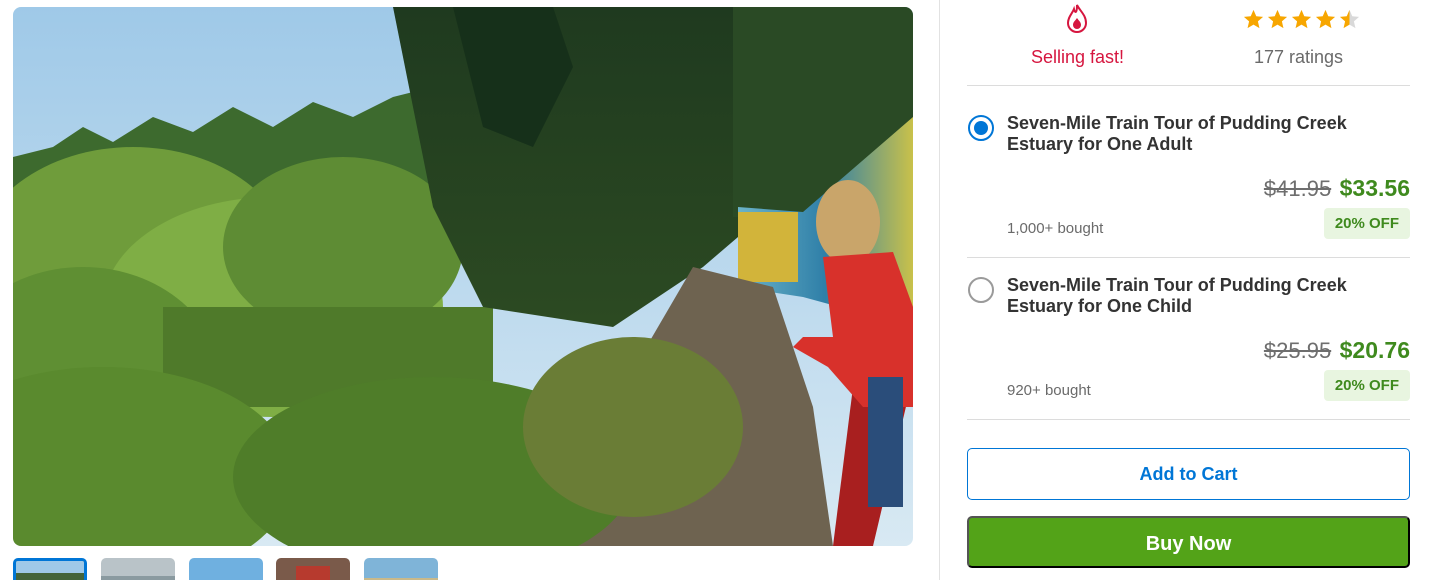 The height and width of the screenshot is (580, 1440). I want to click on option-radio-child, so click(981, 290).